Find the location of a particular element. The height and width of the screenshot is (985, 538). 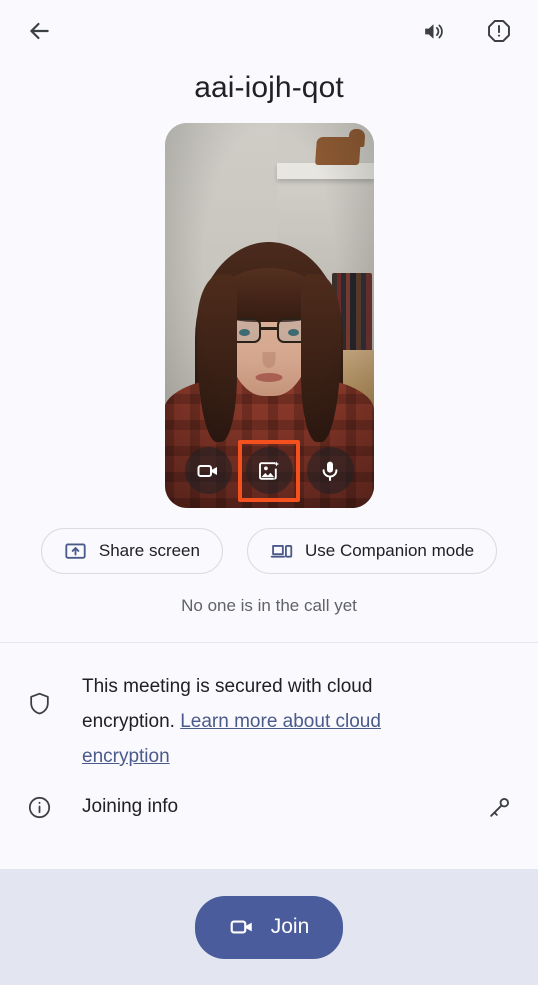

speaker-button is located at coordinates (433, 31).